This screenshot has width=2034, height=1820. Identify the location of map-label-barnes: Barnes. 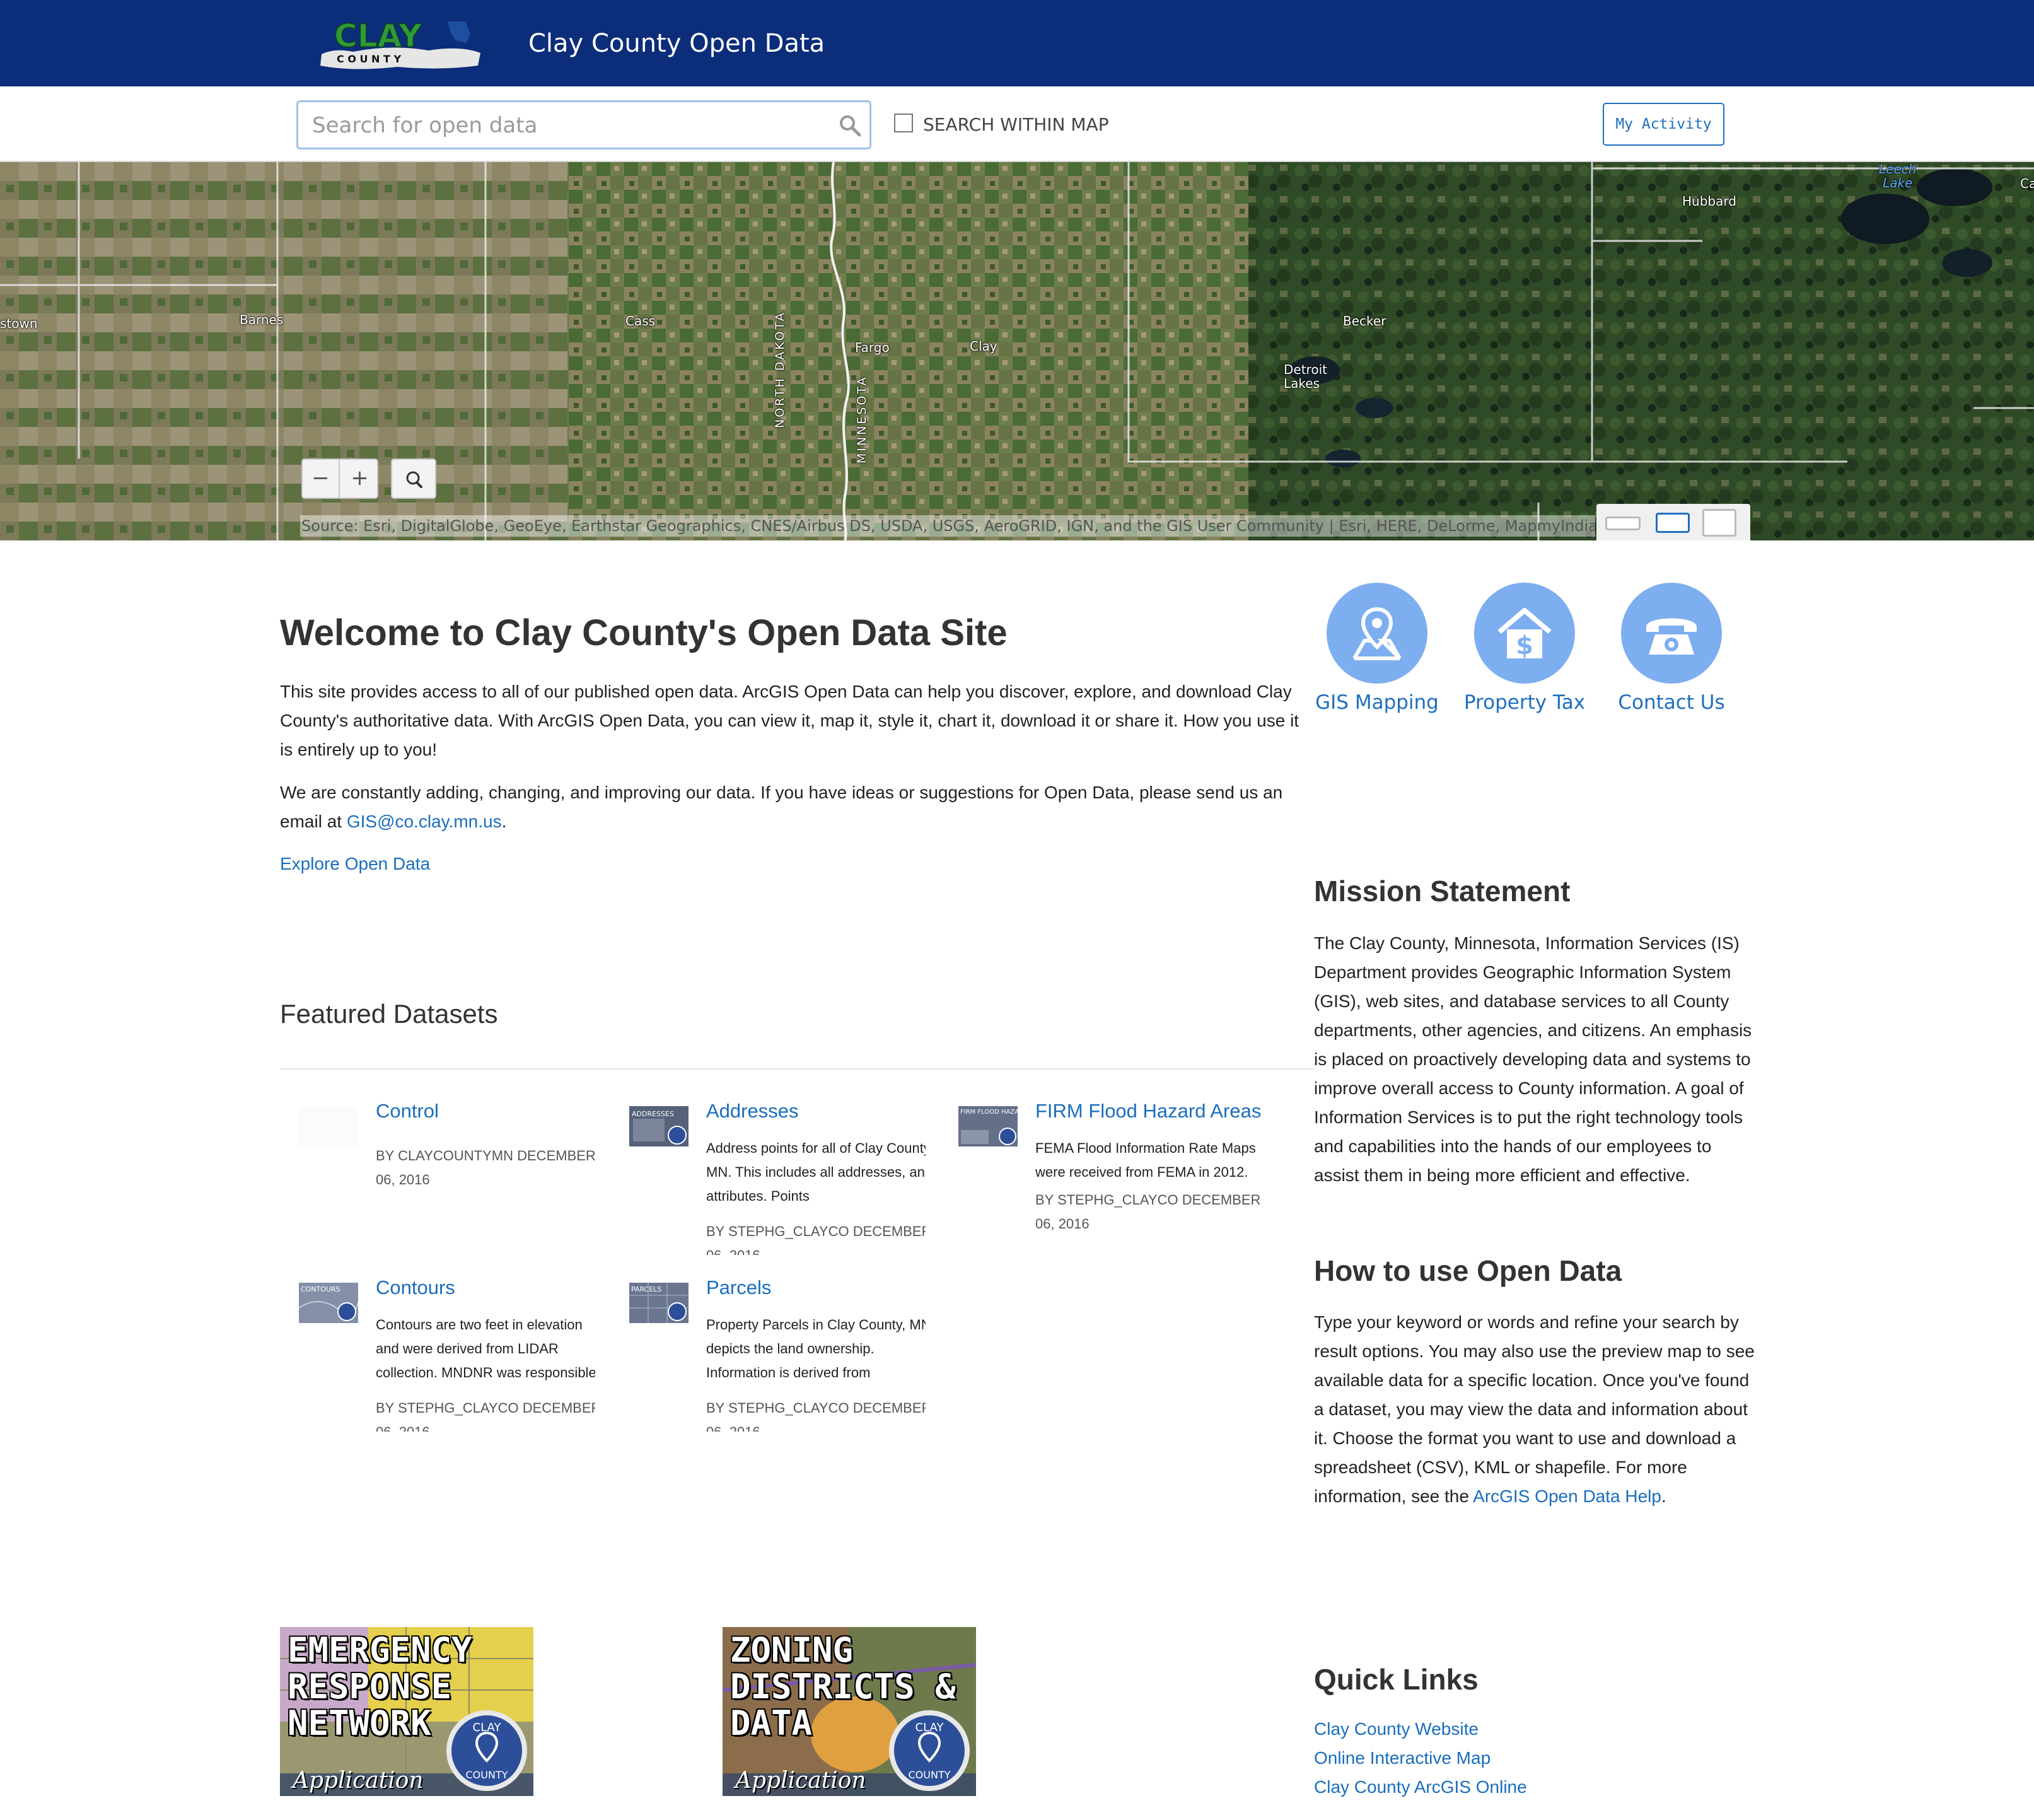
(262, 319).